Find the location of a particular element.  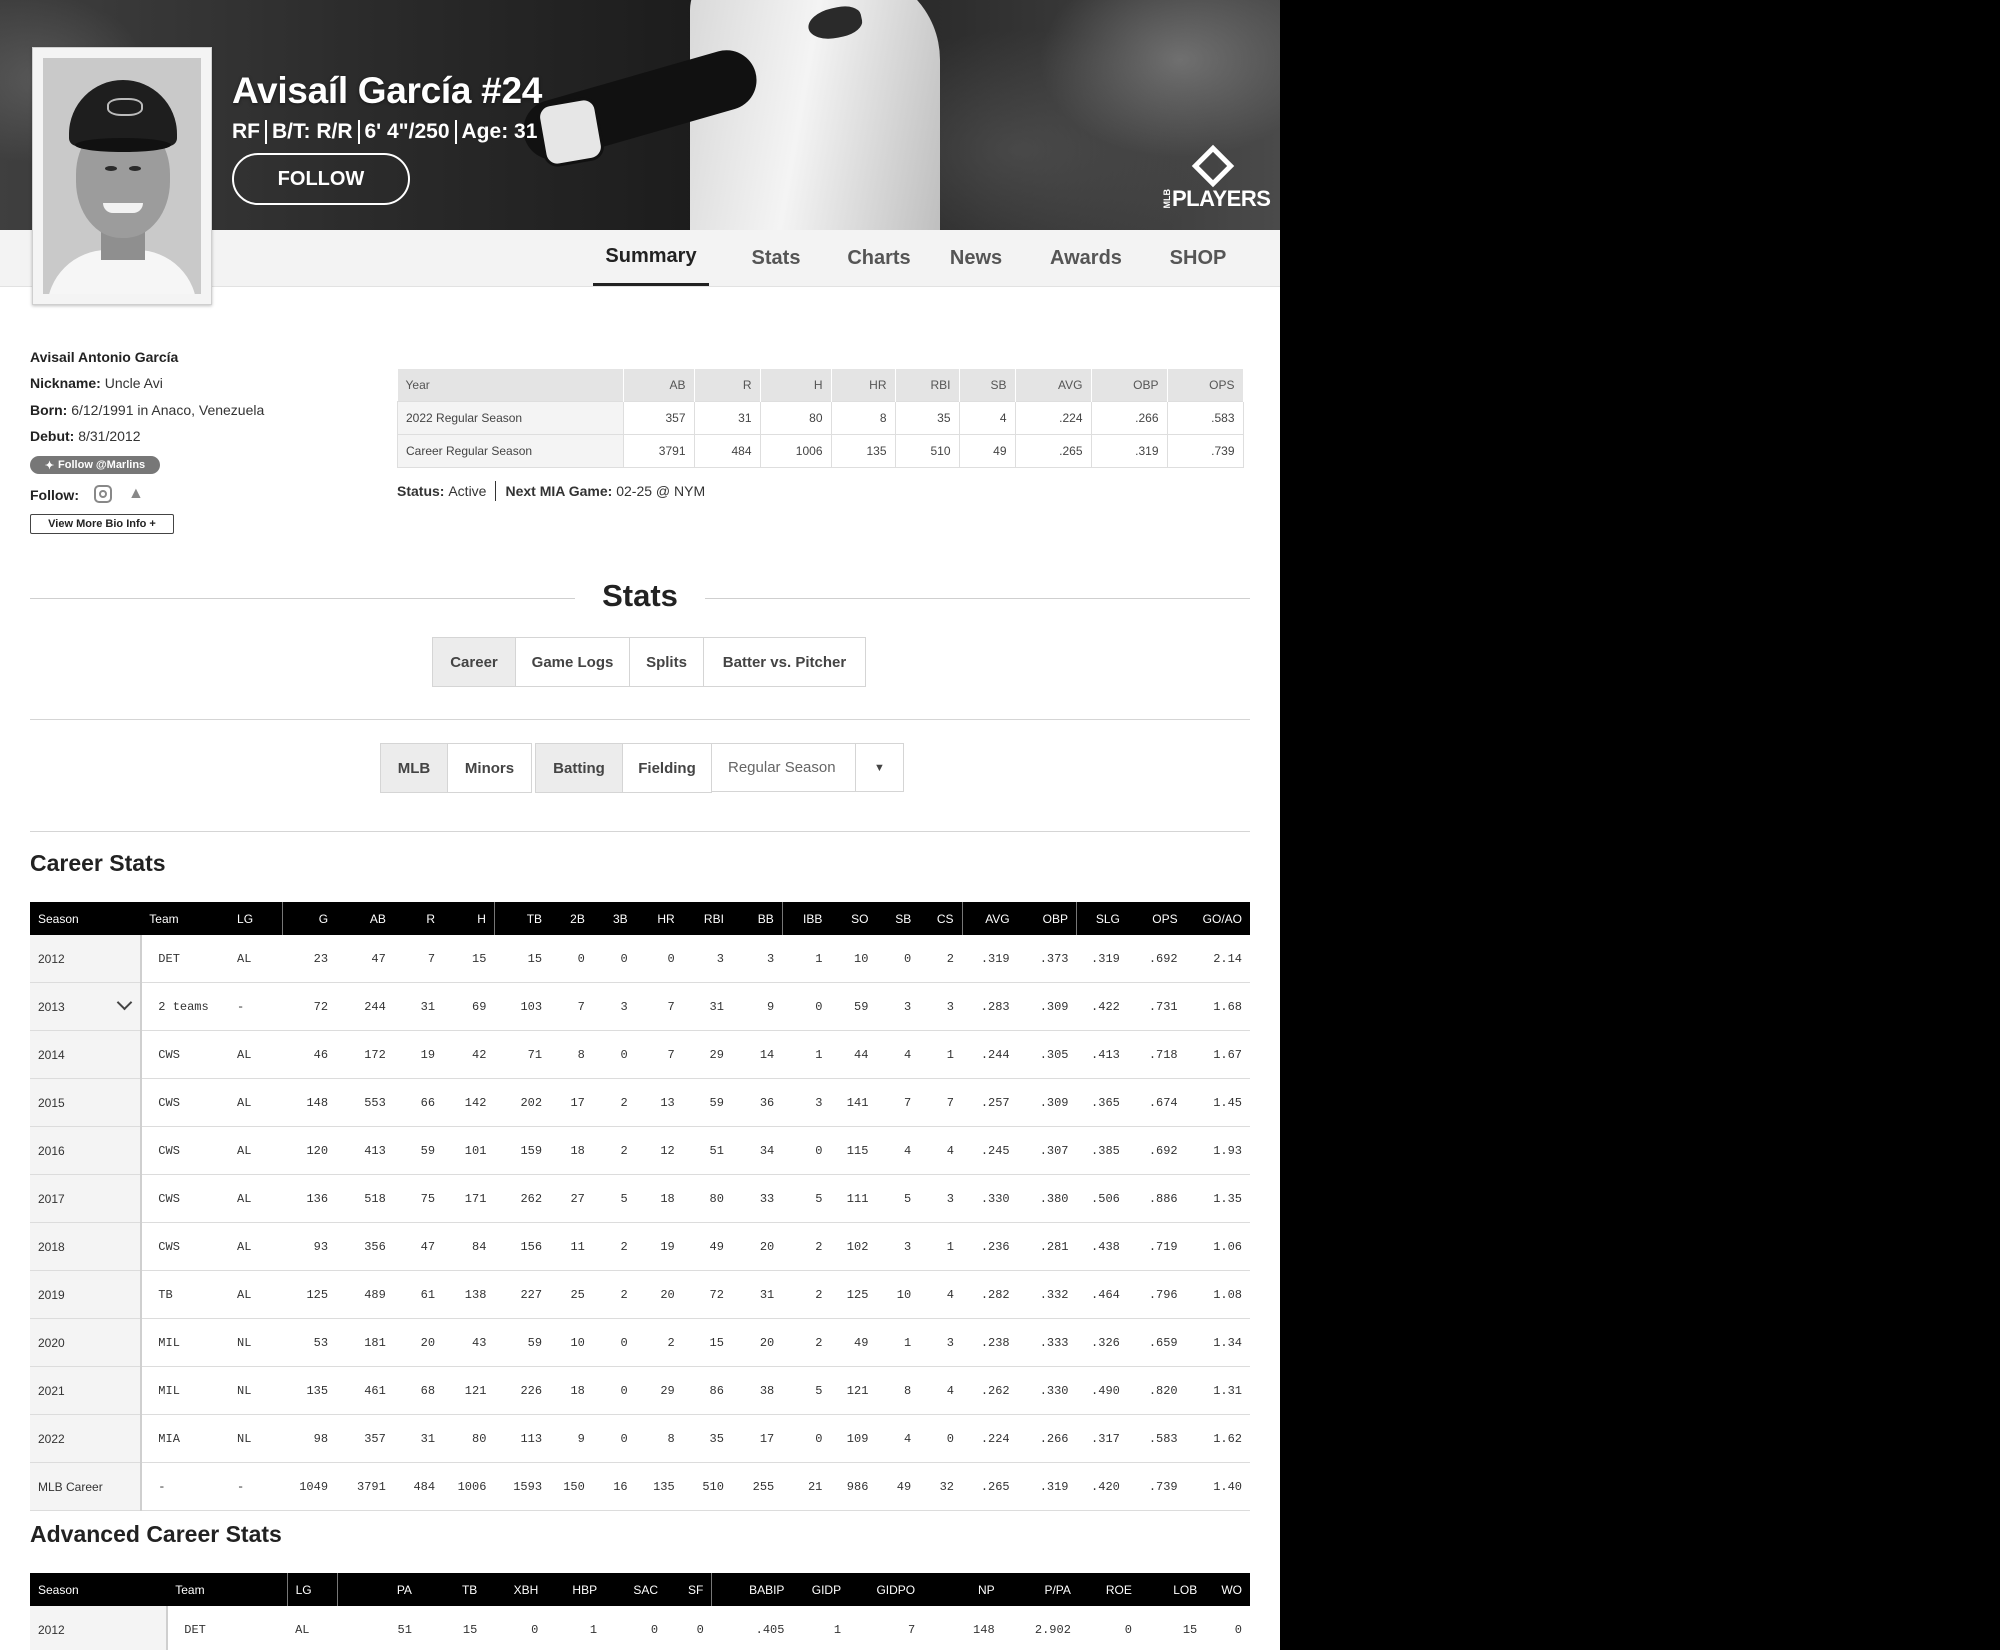

stat-cell: .718 is located at coordinates (1156, 1054).